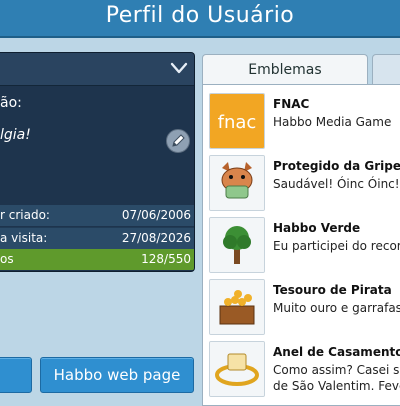  Describe the element at coordinates (336, 370) in the screenshot. I see `badge-desc: Como assim? Casei ser` at that location.